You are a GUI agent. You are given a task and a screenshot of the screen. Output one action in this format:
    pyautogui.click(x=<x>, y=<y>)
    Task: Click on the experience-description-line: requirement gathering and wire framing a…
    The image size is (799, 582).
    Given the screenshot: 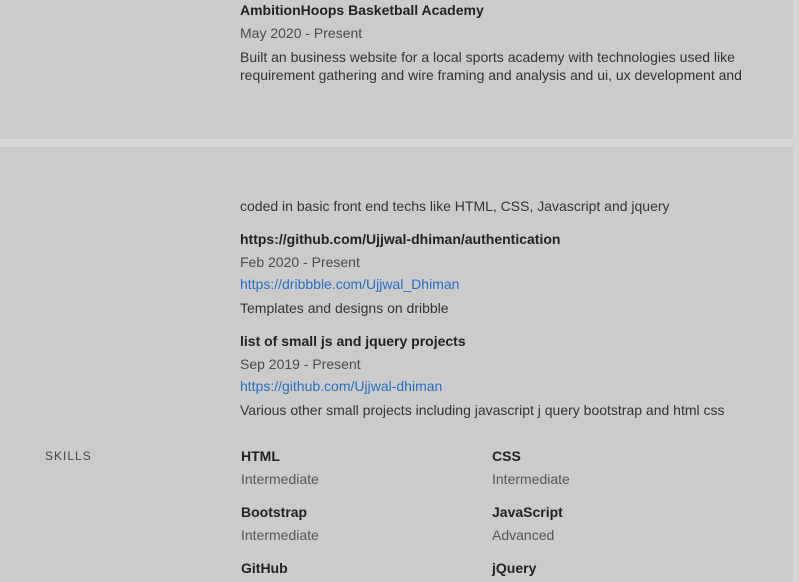 What is the action you would take?
    pyautogui.click(x=491, y=75)
    